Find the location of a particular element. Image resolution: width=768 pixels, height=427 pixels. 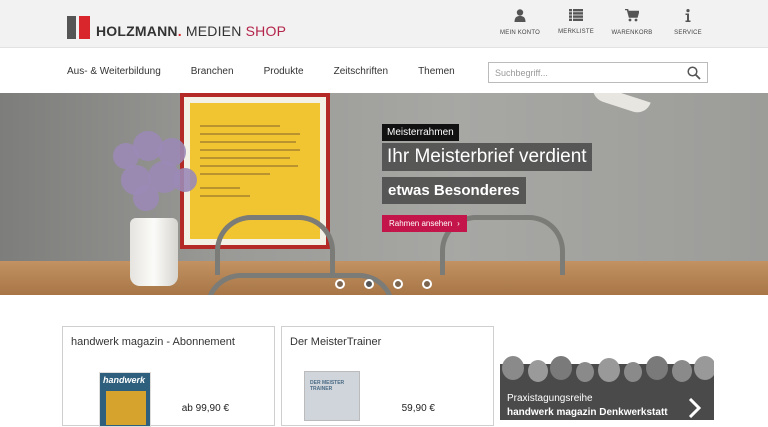

chevron-right-icon is located at coordinates (695, 408).